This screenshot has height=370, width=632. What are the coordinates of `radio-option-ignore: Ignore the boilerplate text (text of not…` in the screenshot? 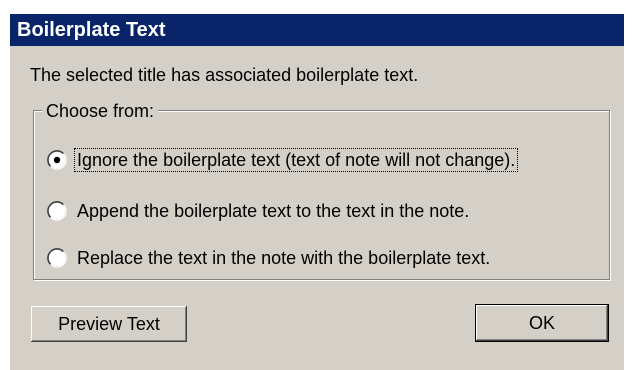 It's located at (283, 160).